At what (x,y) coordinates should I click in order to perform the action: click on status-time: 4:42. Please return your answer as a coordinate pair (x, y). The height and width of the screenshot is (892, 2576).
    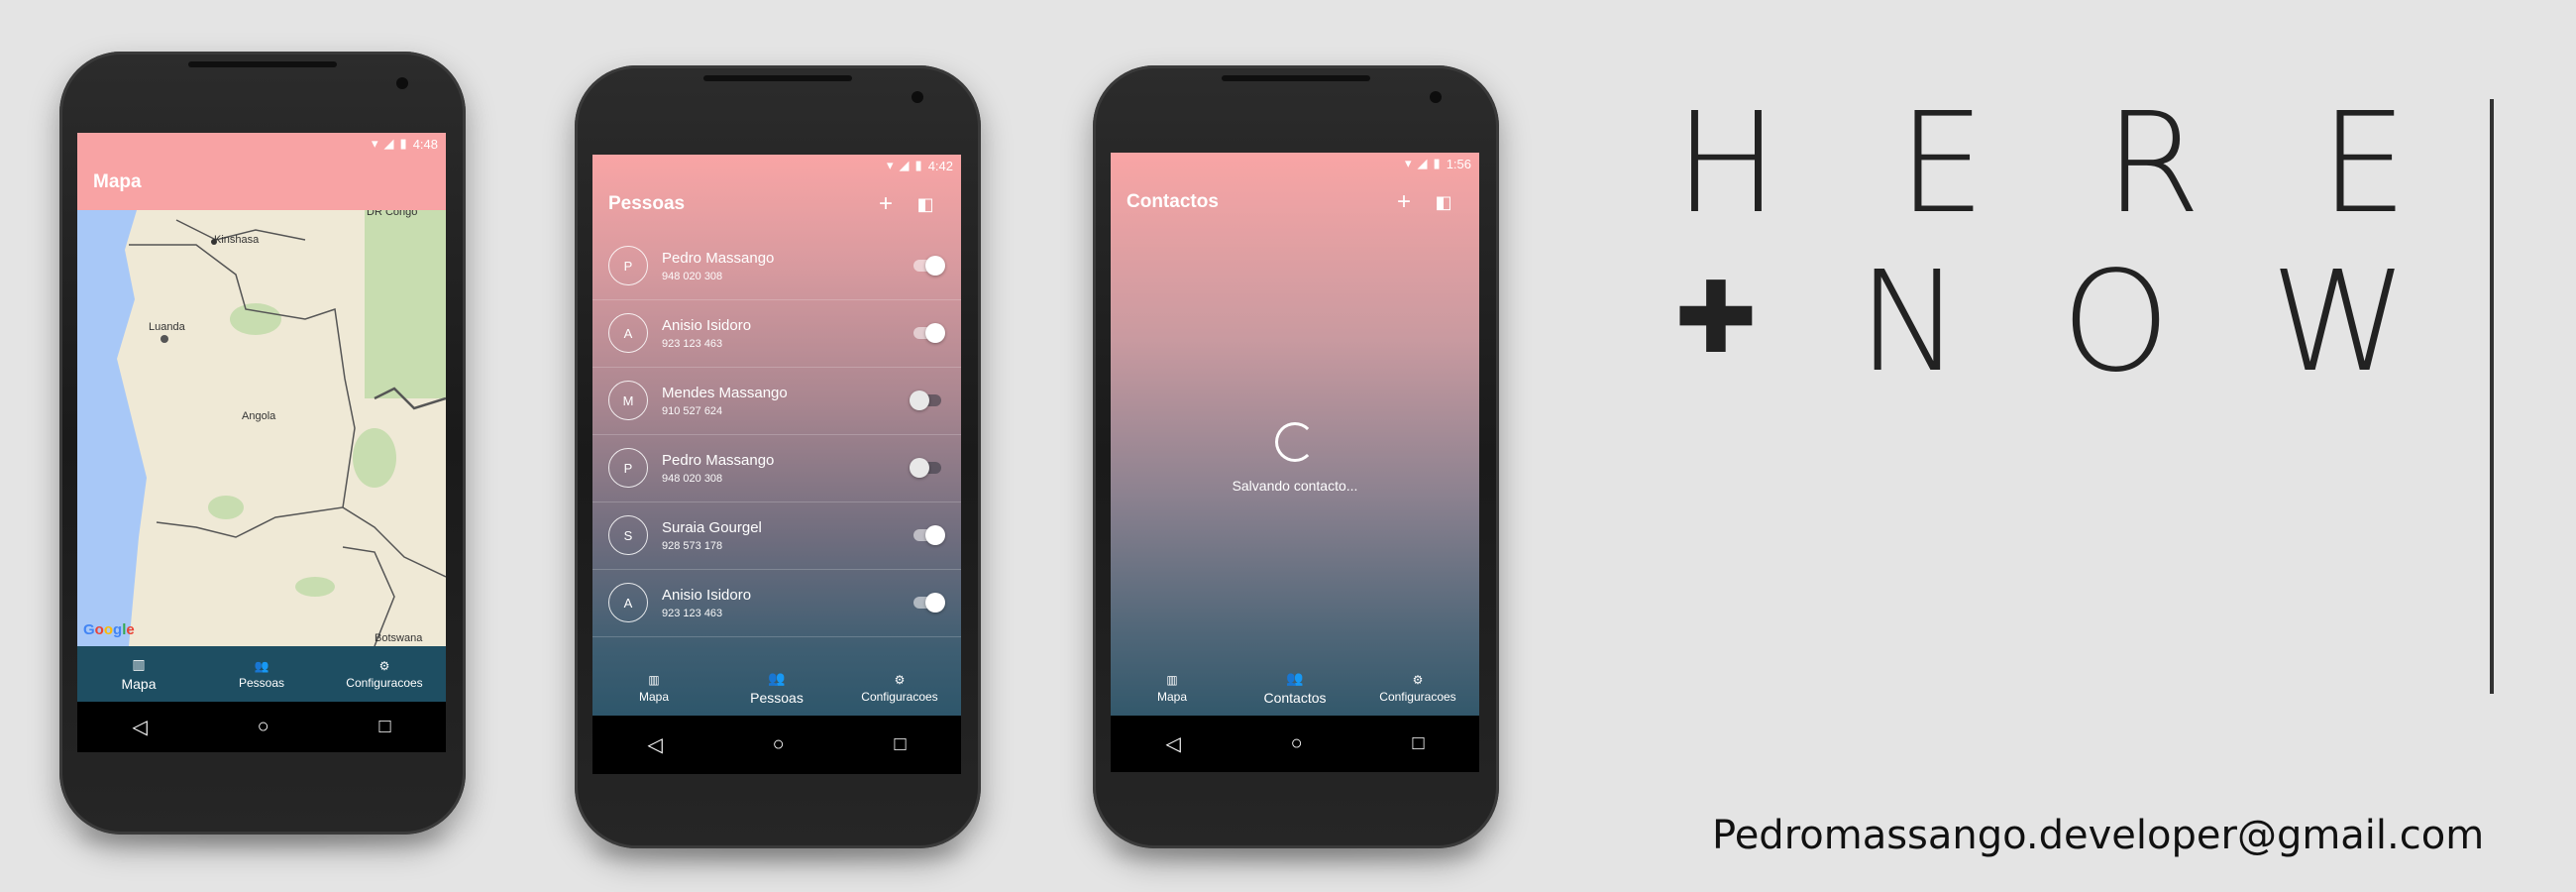
    Looking at the image, I should click on (940, 165).